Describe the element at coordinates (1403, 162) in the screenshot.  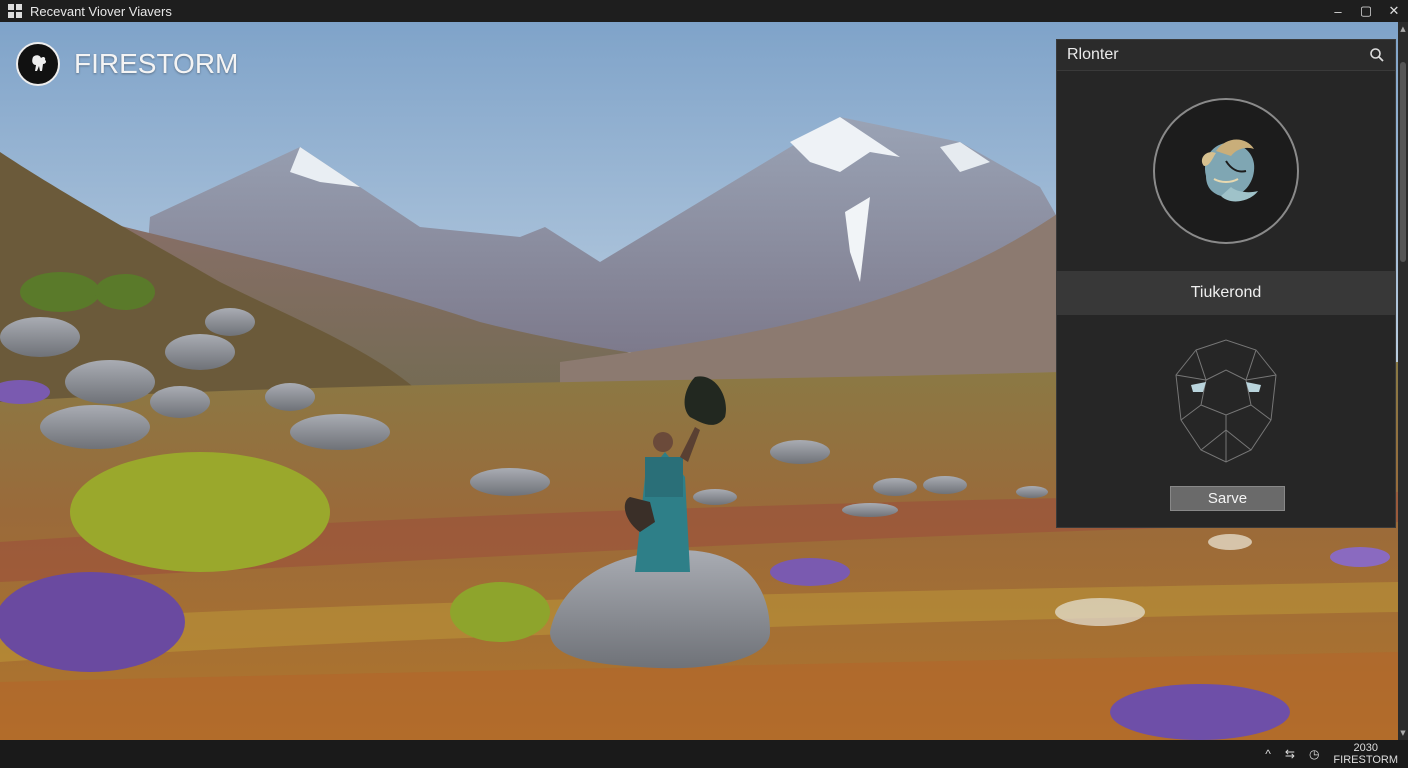
I see `scrollbar-thumb` at that location.